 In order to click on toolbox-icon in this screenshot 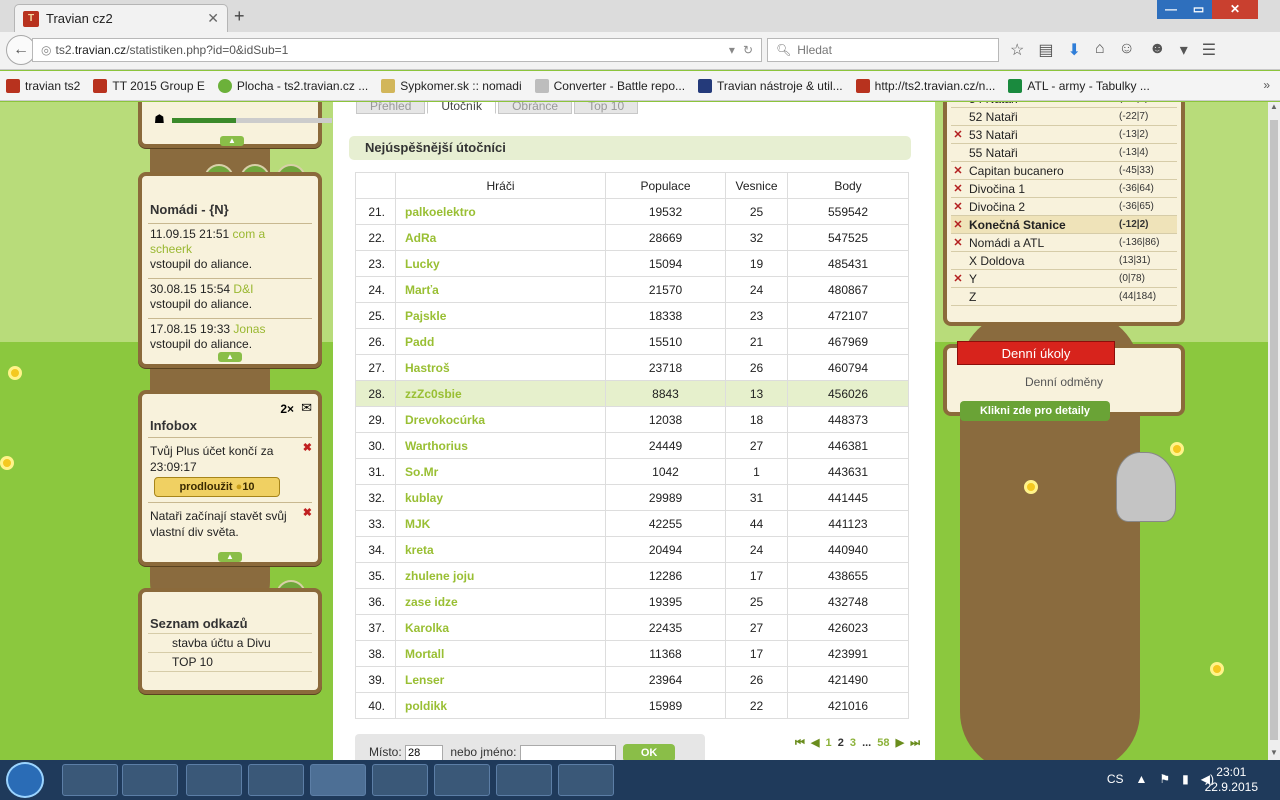, I will do `click(276, 780)`.